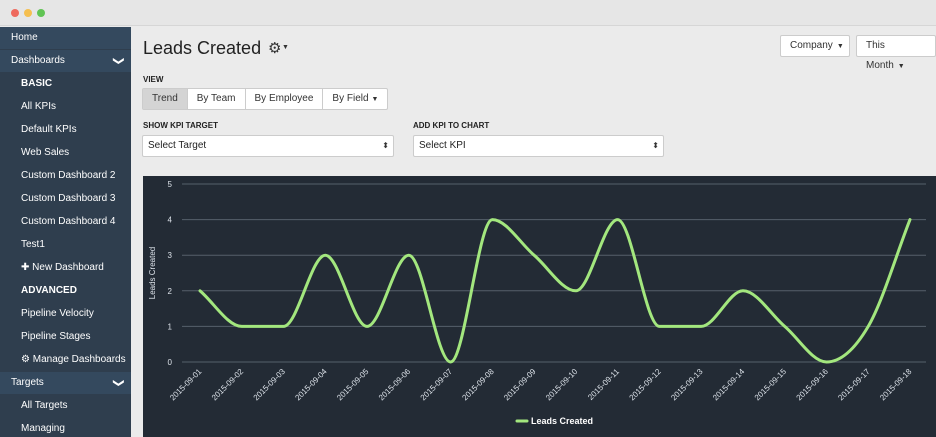  What do you see at coordinates (353, 385) in the screenshot?
I see `x-tick-label: 2015-09-05` at bounding box center [353, 385].